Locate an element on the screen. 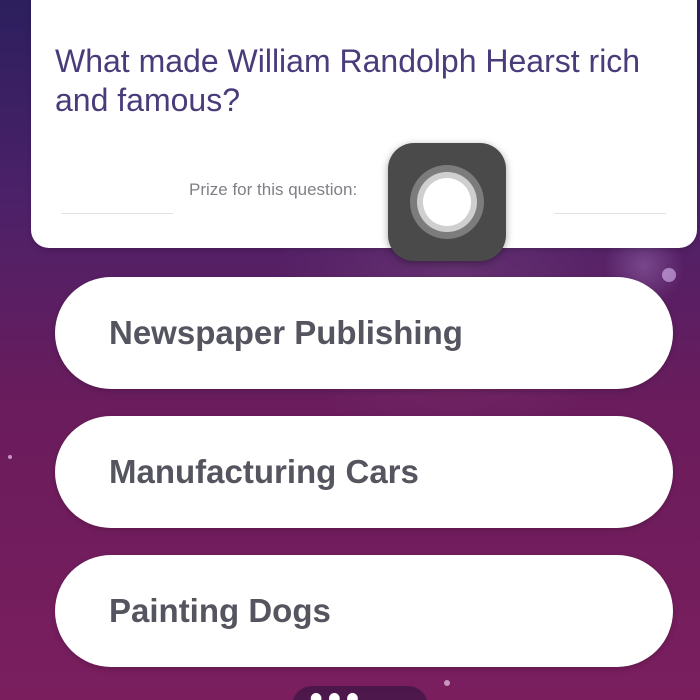 The width and height of the screenshot is (700, 700). answer-label: Newspaper Publishing is located at coordinates (286, 332).